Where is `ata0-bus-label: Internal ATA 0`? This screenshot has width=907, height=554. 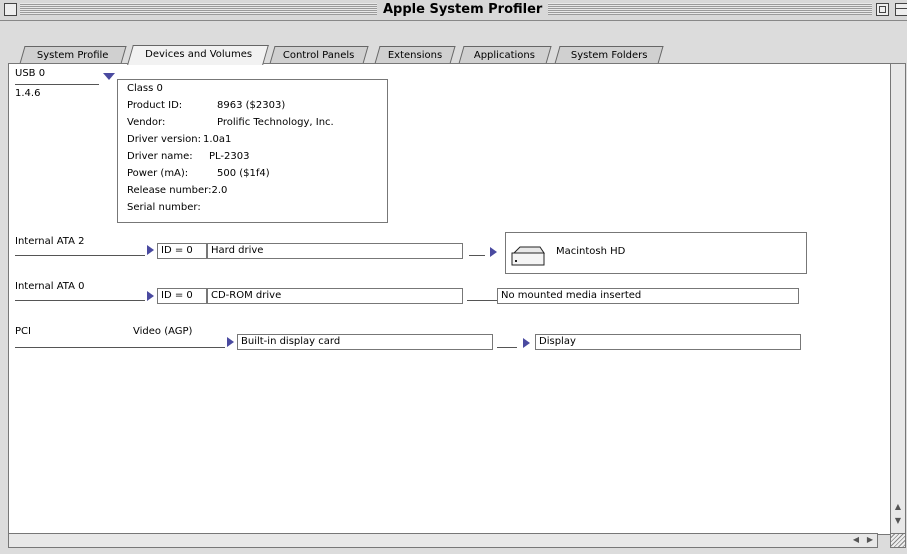
ata0-bus-label: Internal ATA 0 is located at coordinates (50, 286).